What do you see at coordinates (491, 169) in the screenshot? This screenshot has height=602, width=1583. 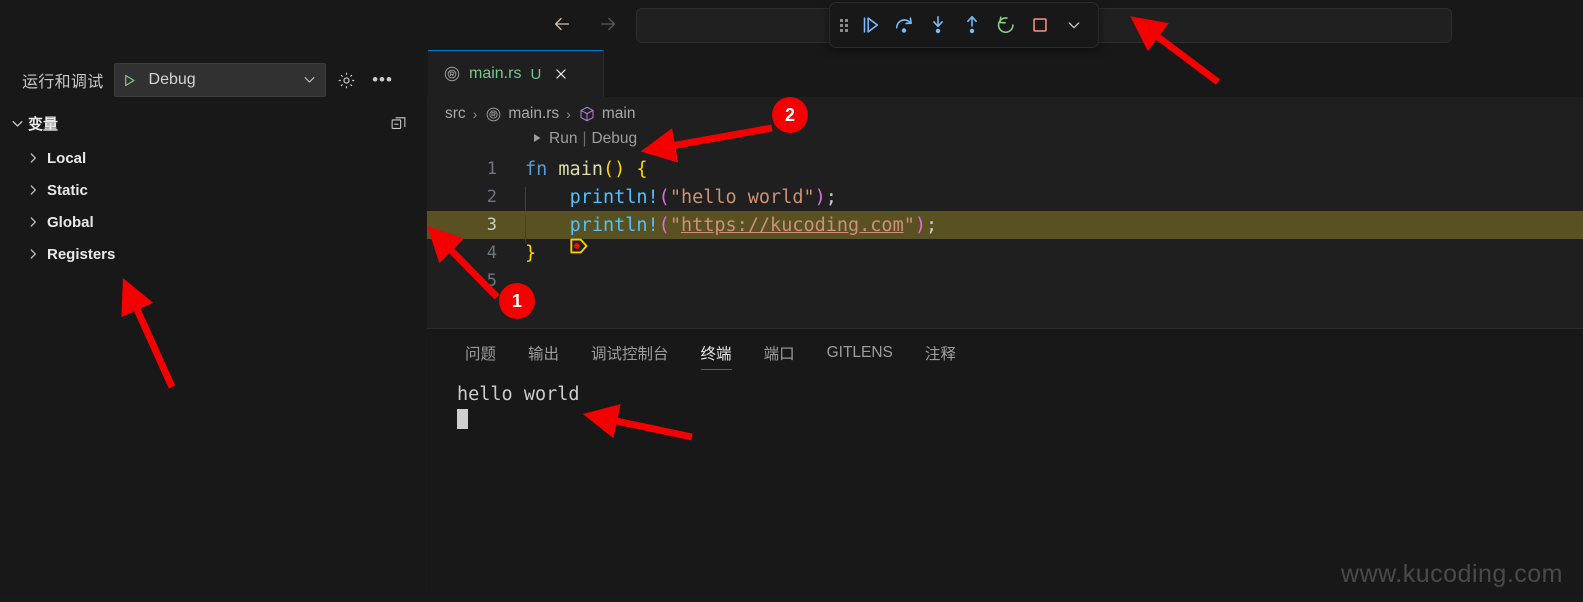 I see `line-number: 1` at bounding box center [491, 169].